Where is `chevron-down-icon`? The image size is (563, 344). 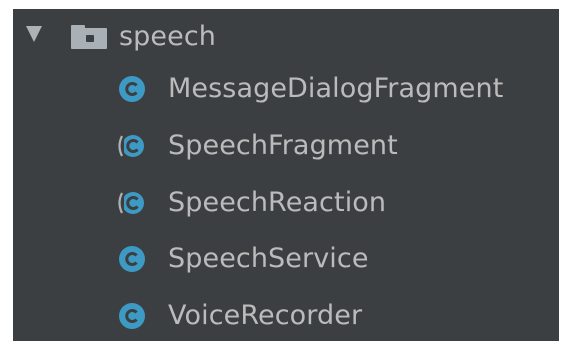 chevron-down-icon is located at coordinates (34, 34).